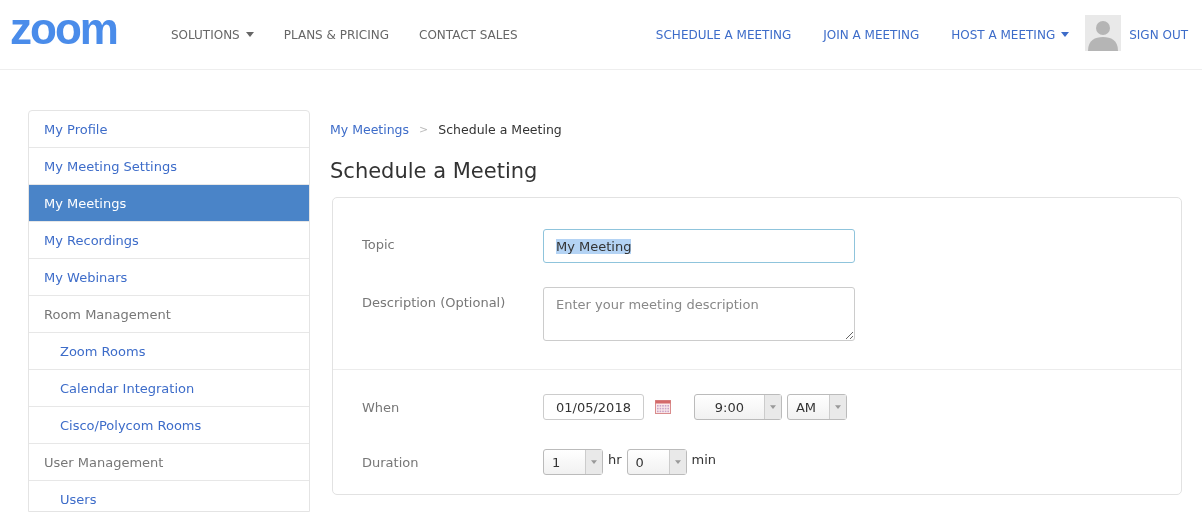  Describe the element at coordinates (169, 277) in the screenshot. I see `sidebar-item: My Webinars` at that location.